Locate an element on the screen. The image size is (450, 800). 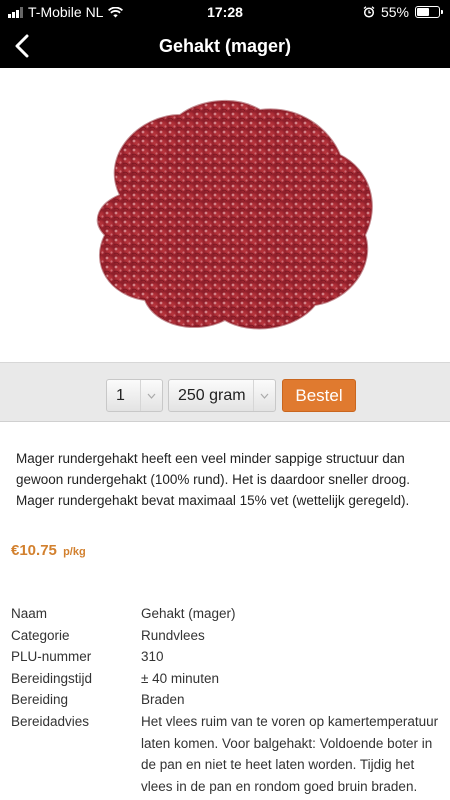
detail-key: Bereidadvies is located at coordinates (50, 721).